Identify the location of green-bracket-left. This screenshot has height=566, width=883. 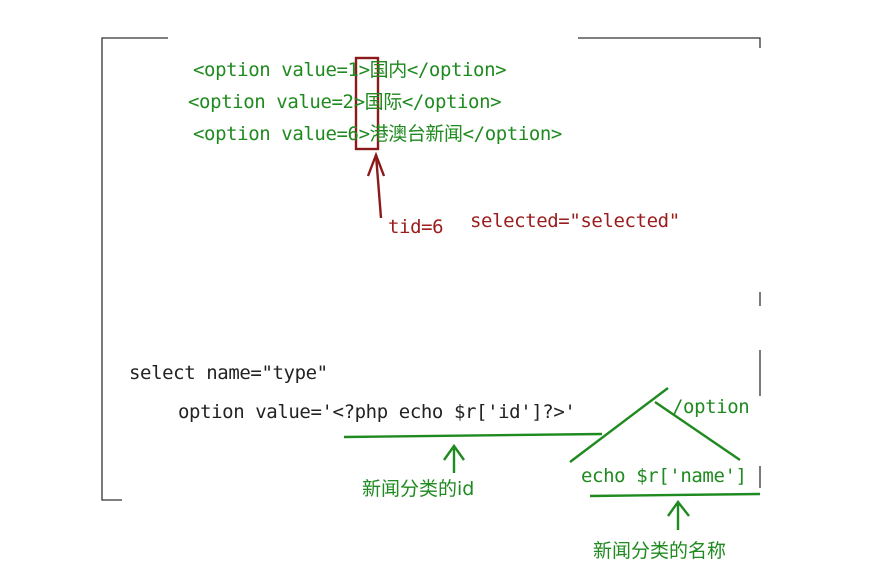
(619, 425).